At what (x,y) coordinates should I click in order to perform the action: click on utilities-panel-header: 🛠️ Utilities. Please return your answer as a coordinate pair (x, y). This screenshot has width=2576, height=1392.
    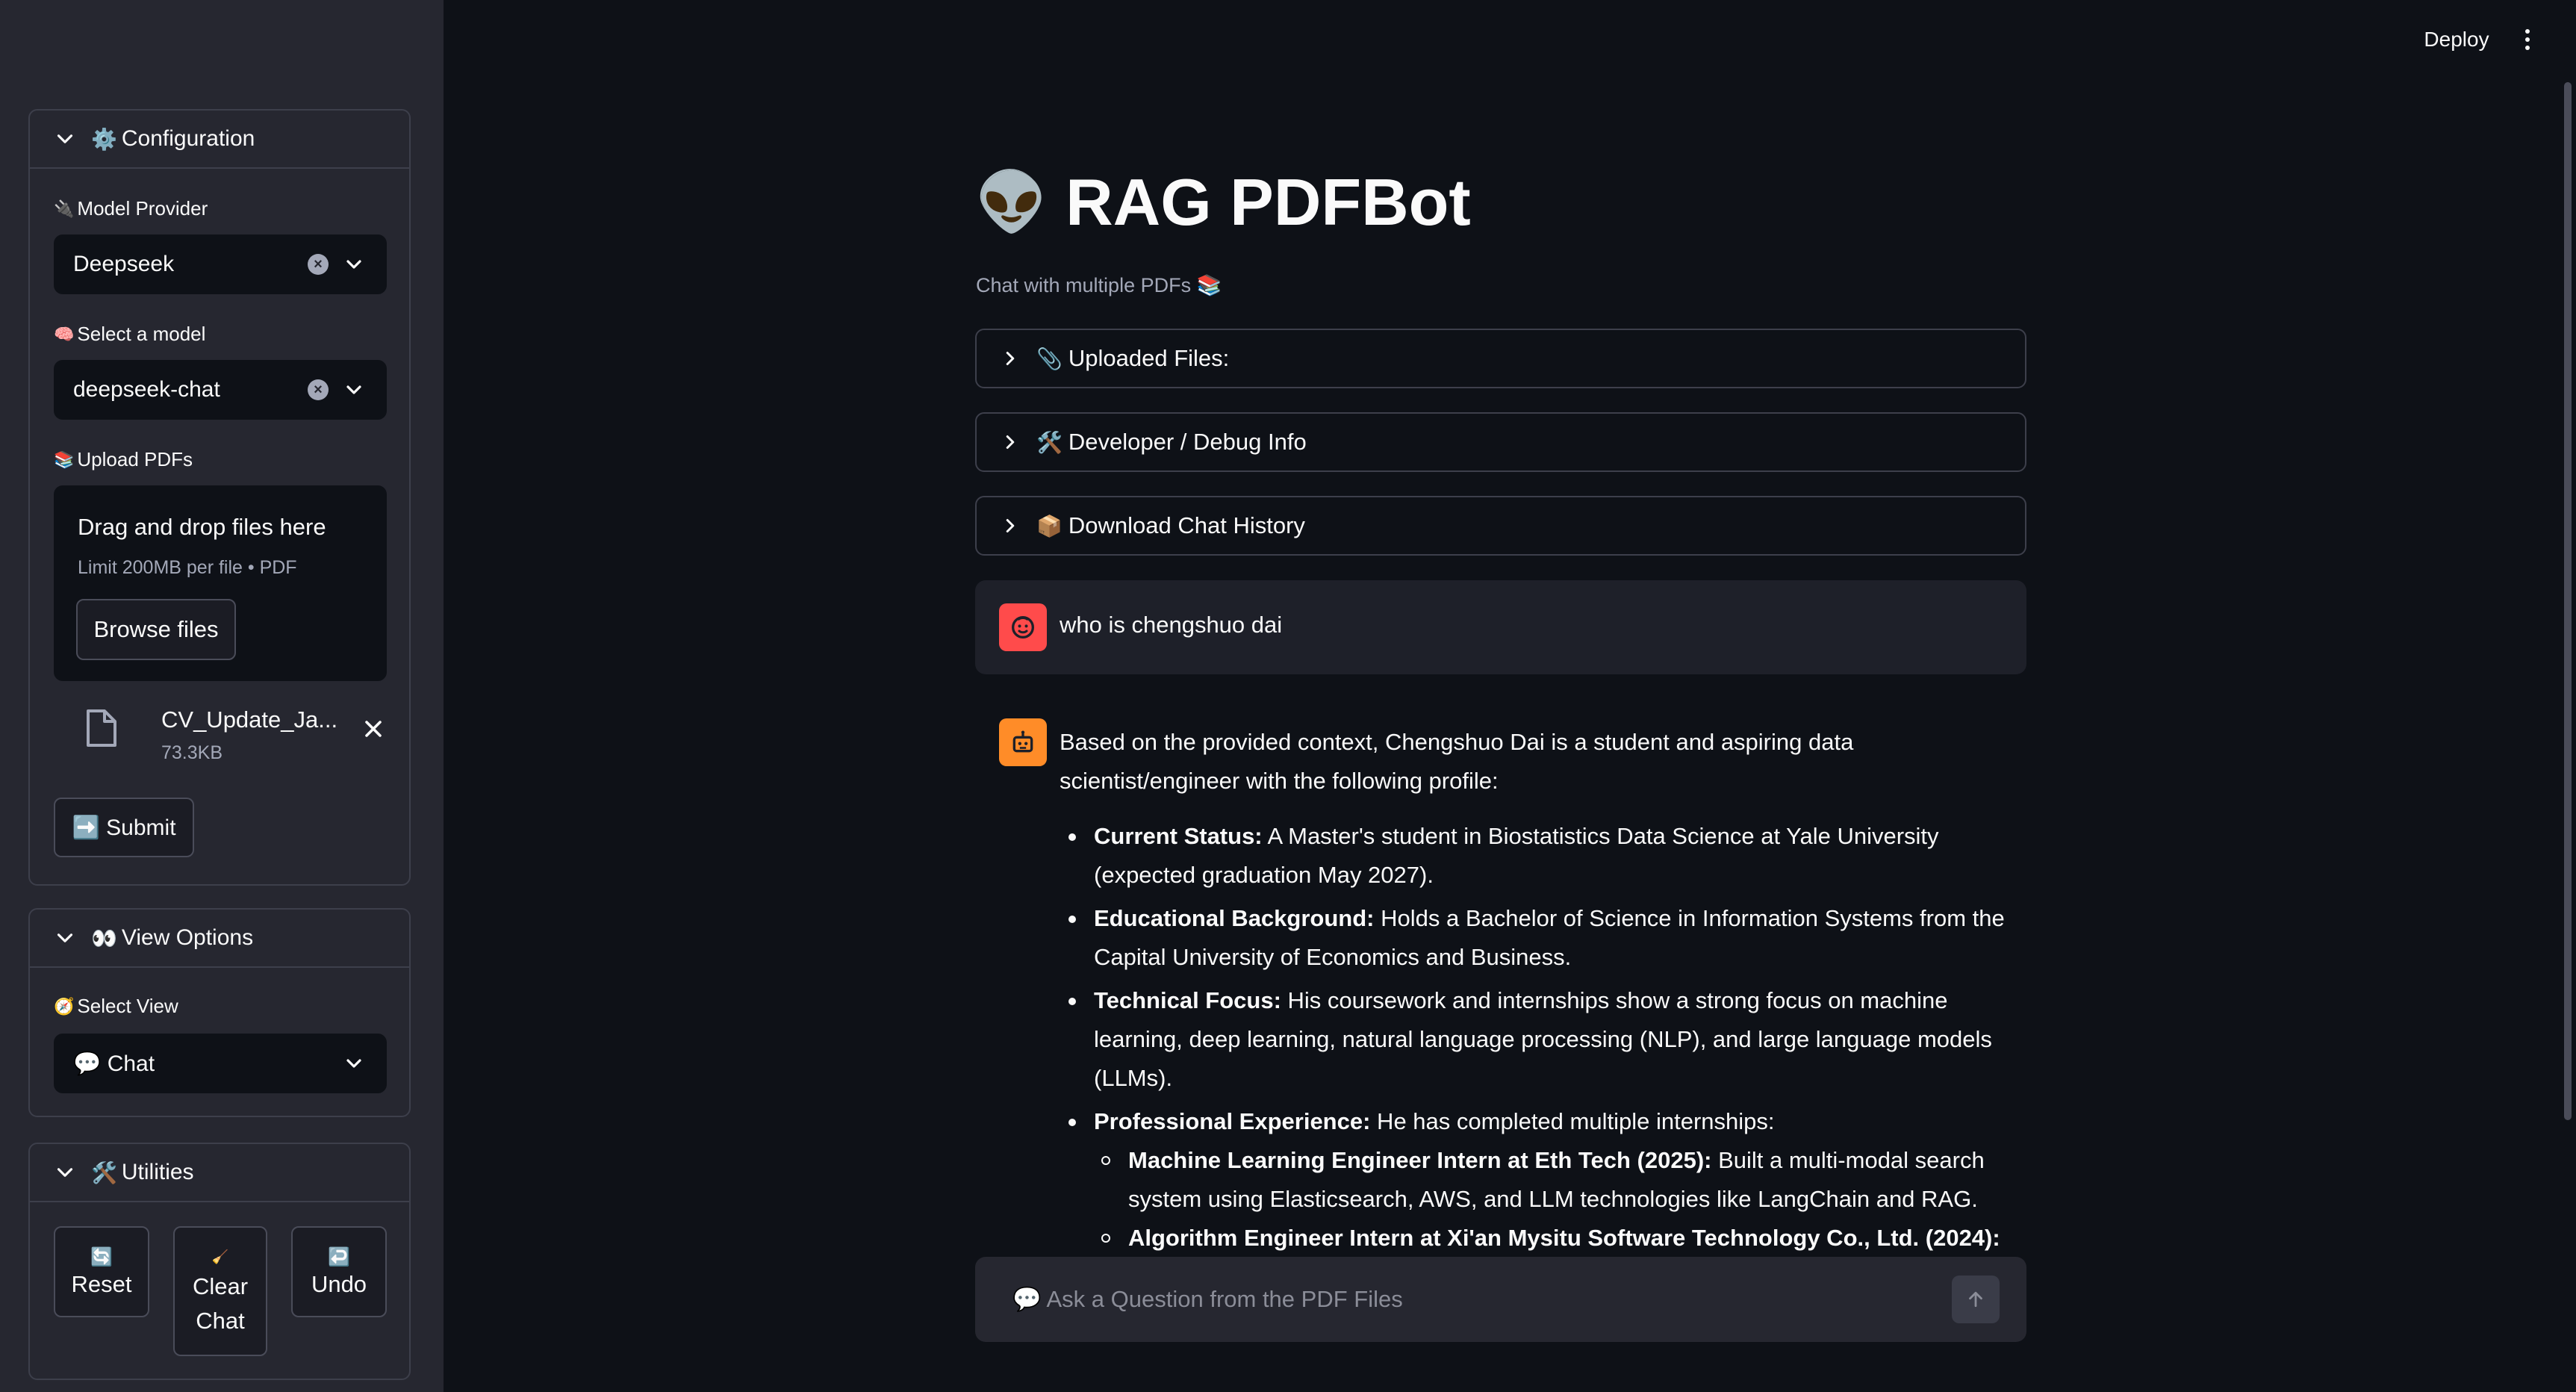
    Looking at the image, I should click on (219, 1173).